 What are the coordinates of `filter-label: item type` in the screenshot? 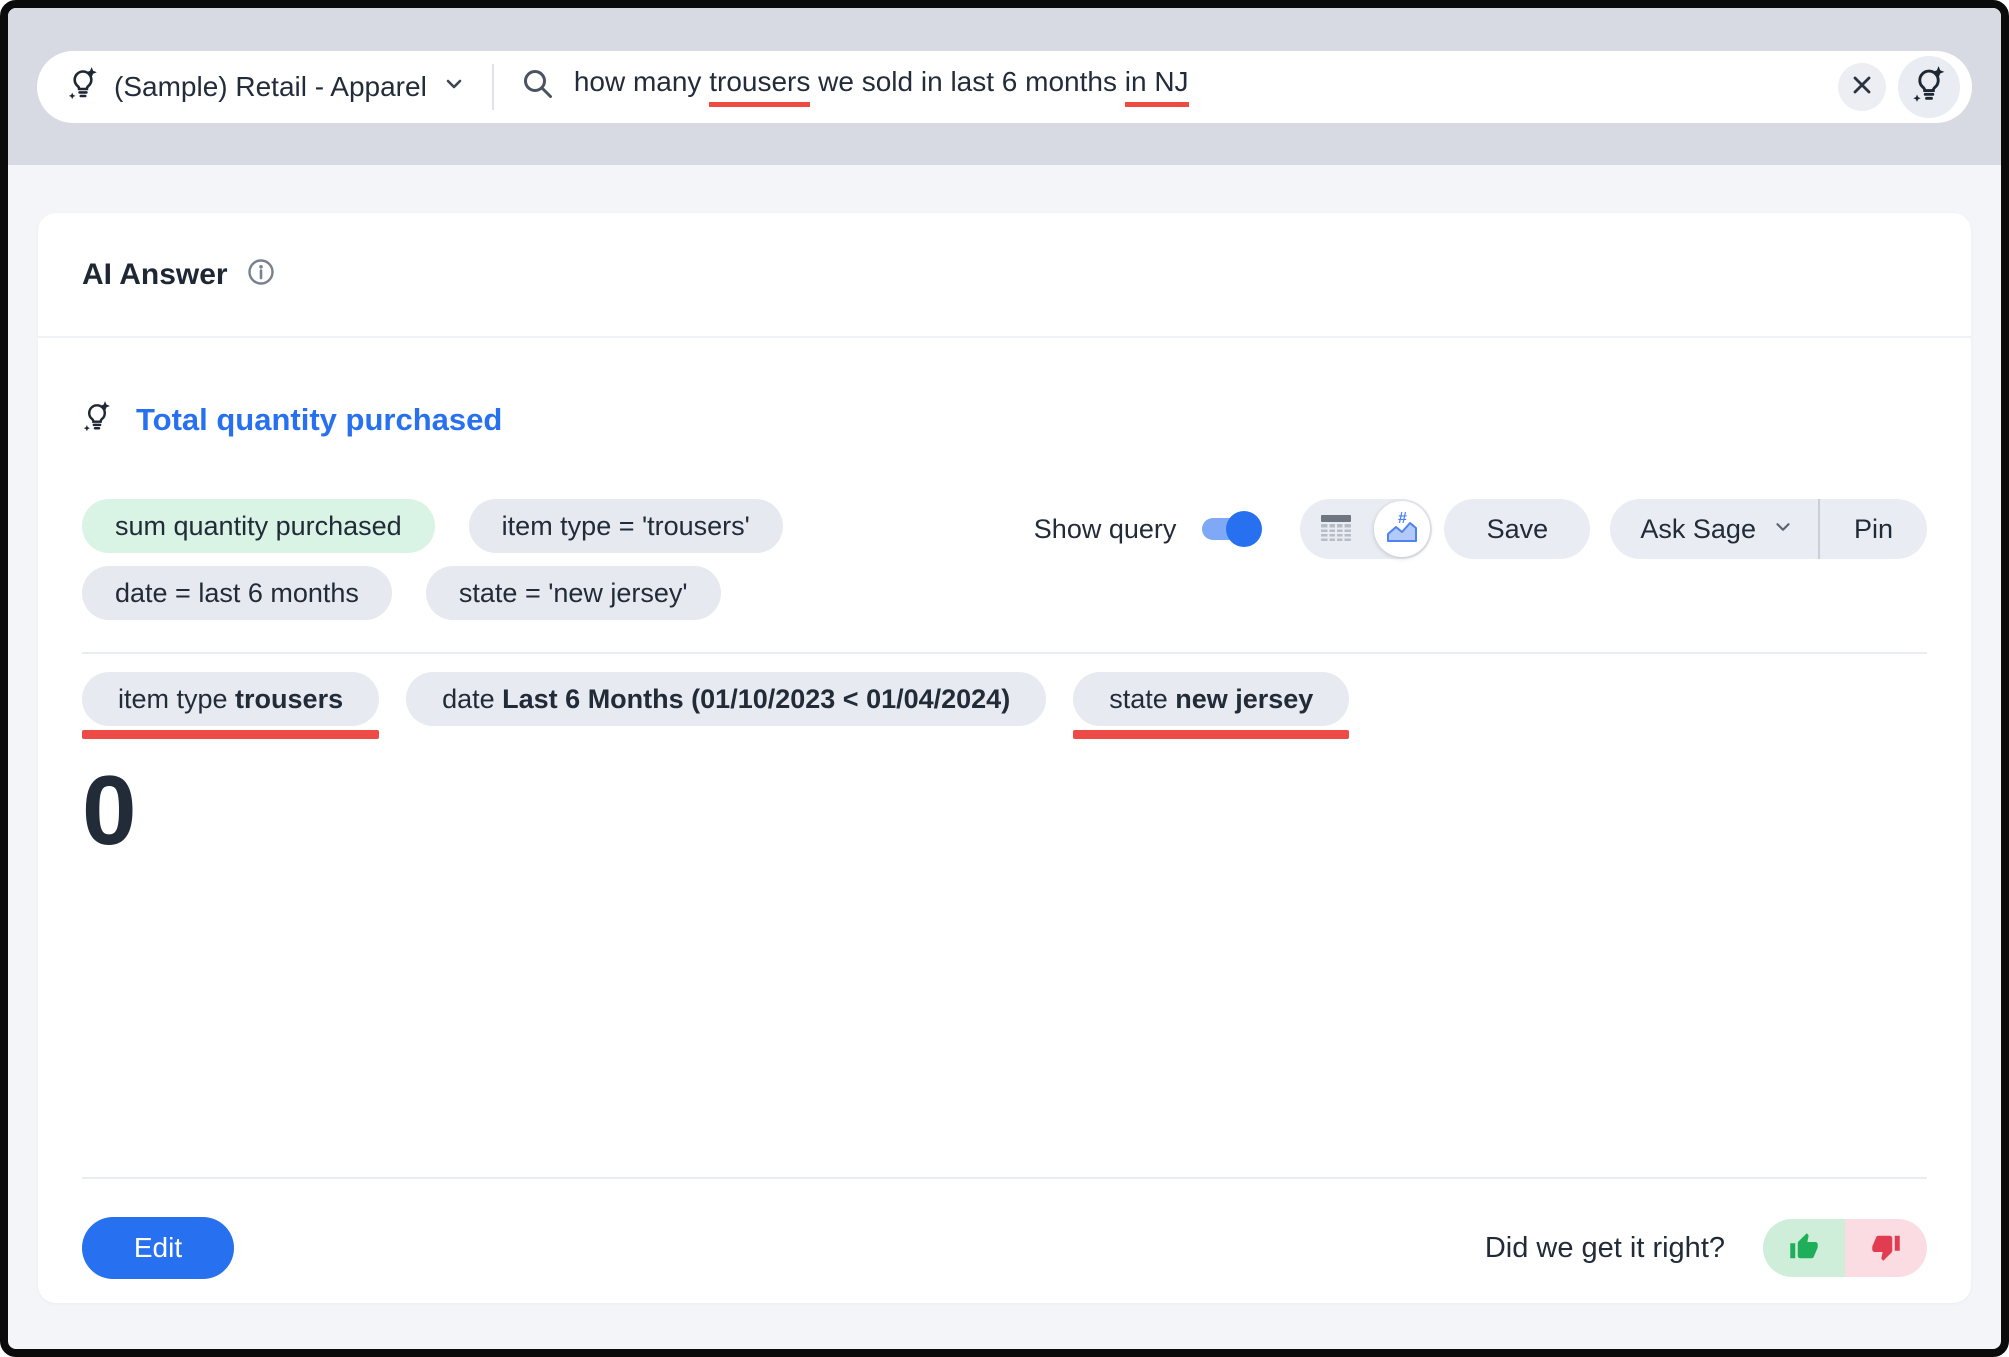 It's located at (177, 698).